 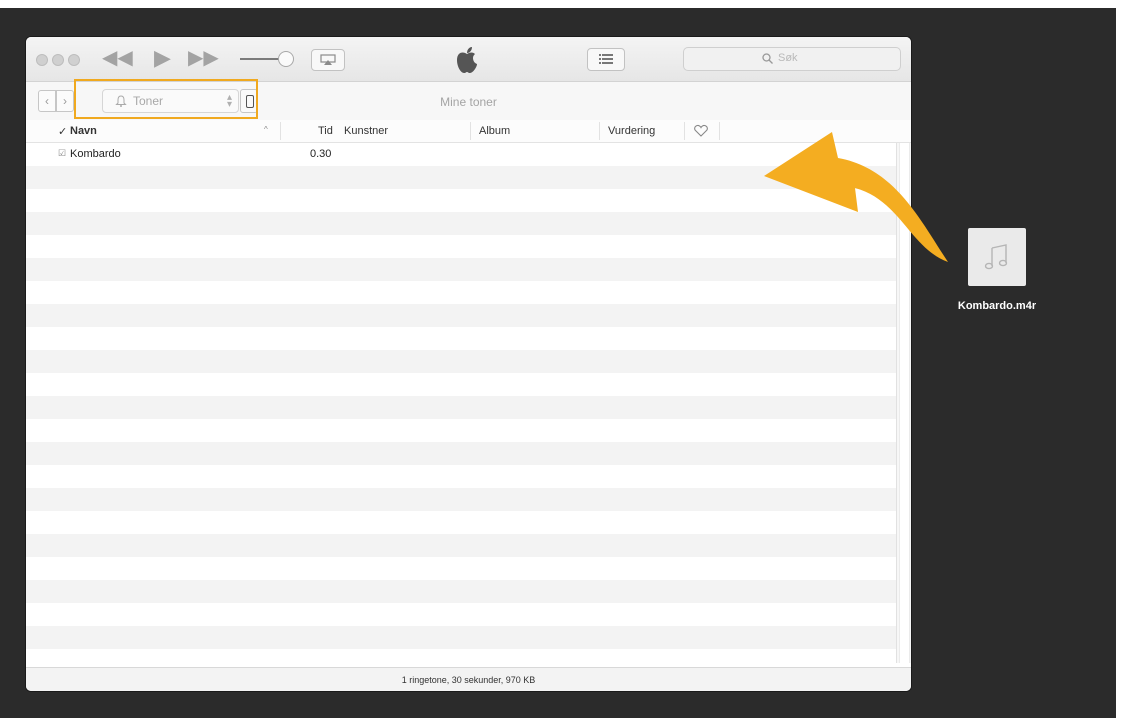 What do you see at coordinates (42, 60) in the screenshot?
I see `close-window-button` at bounding box center [42, 60].